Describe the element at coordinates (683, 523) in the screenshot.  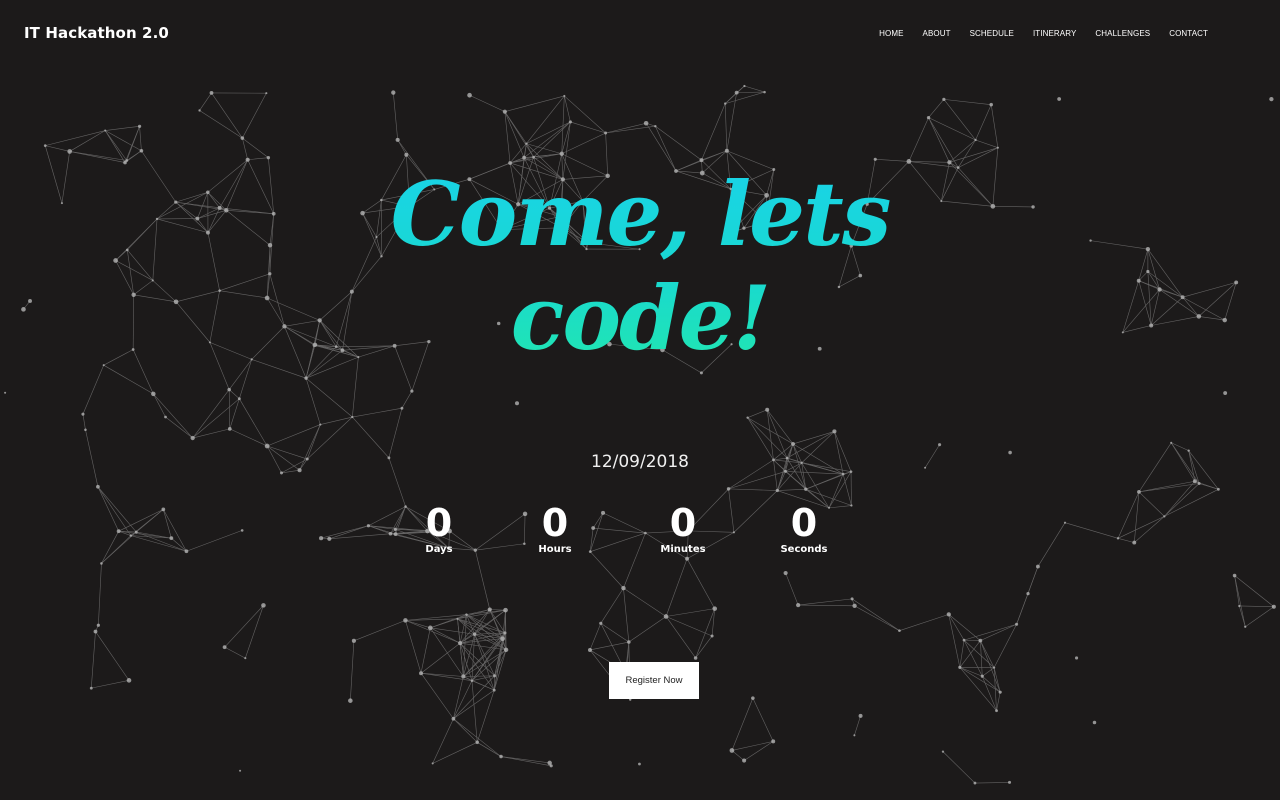
I see `countdown-minutes-value: 0` at that location.